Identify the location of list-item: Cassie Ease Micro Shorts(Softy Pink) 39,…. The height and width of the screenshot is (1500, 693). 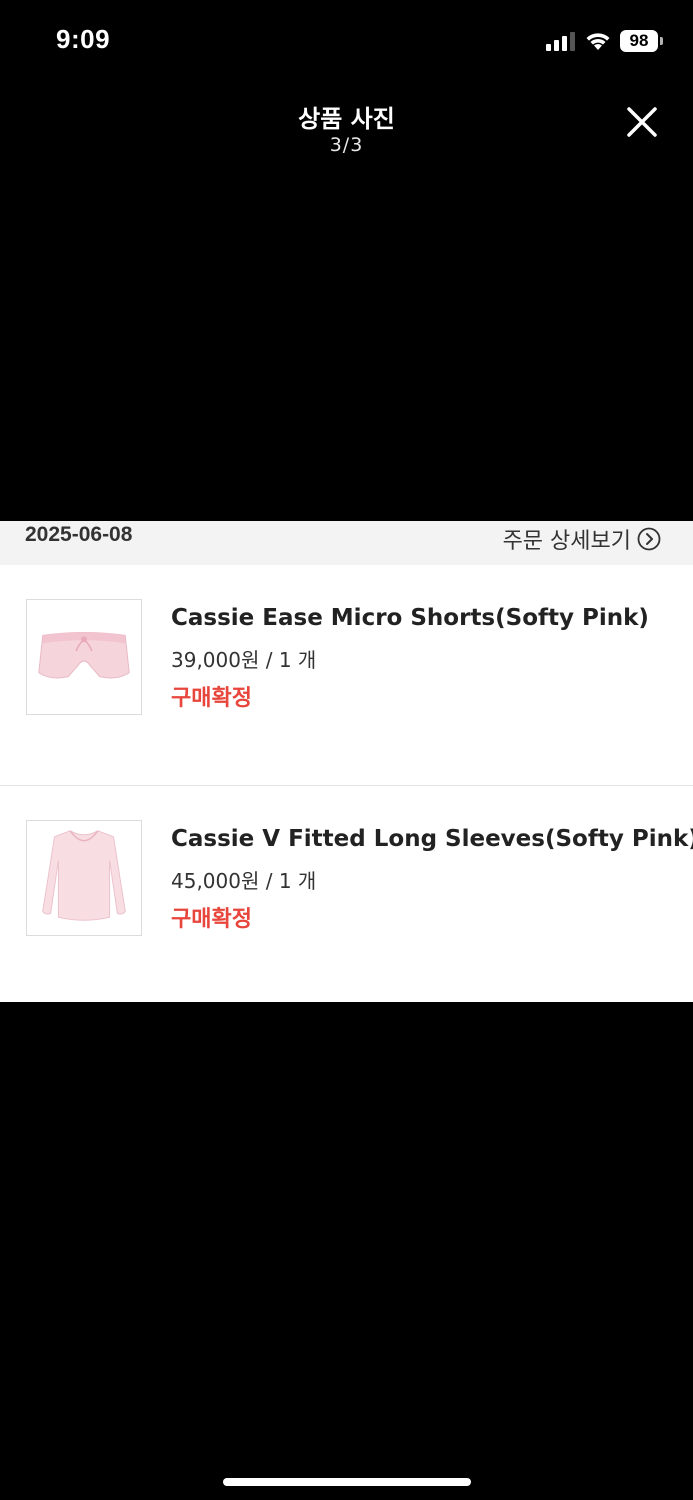
(346, 675).